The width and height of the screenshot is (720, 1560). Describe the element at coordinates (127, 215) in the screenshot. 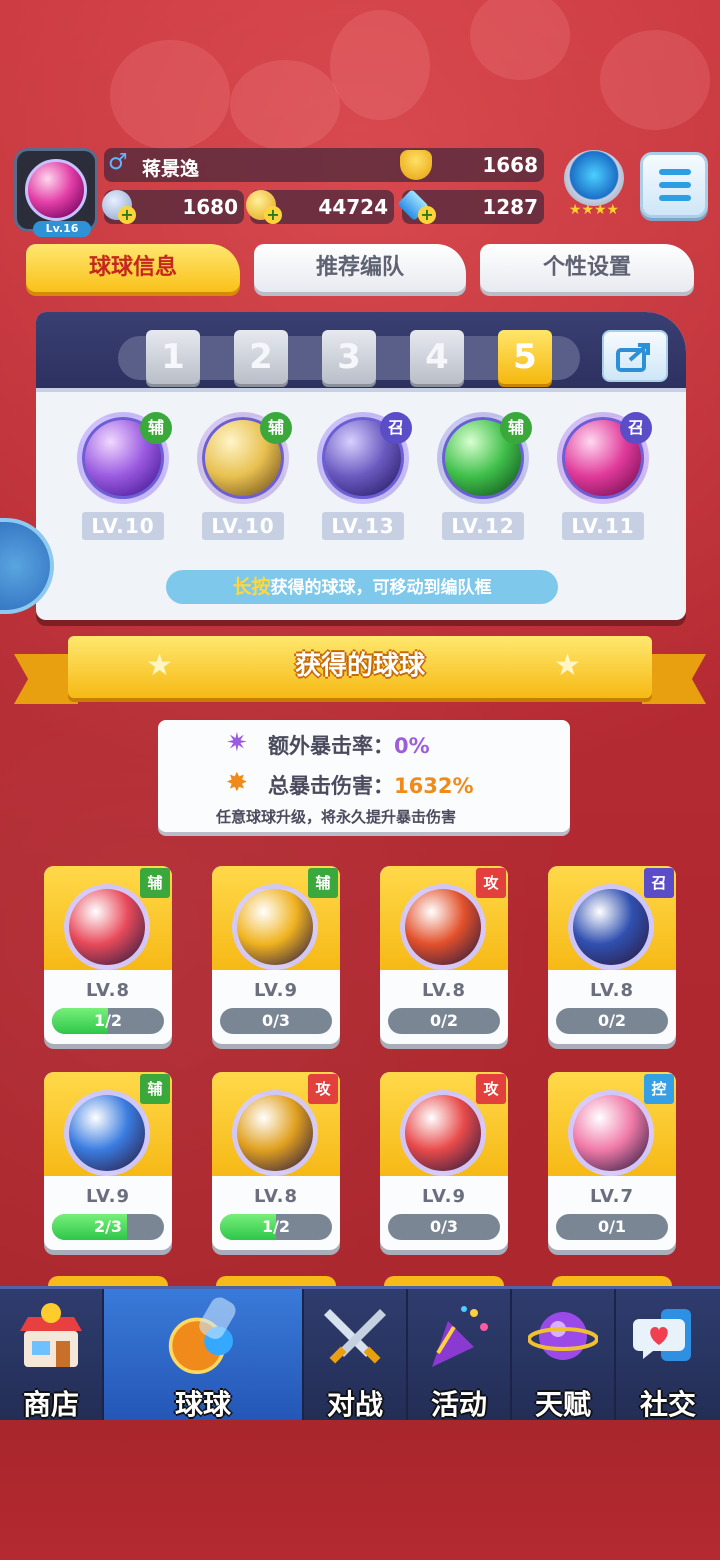

I see `stamina-plus-icon: +` at that location.